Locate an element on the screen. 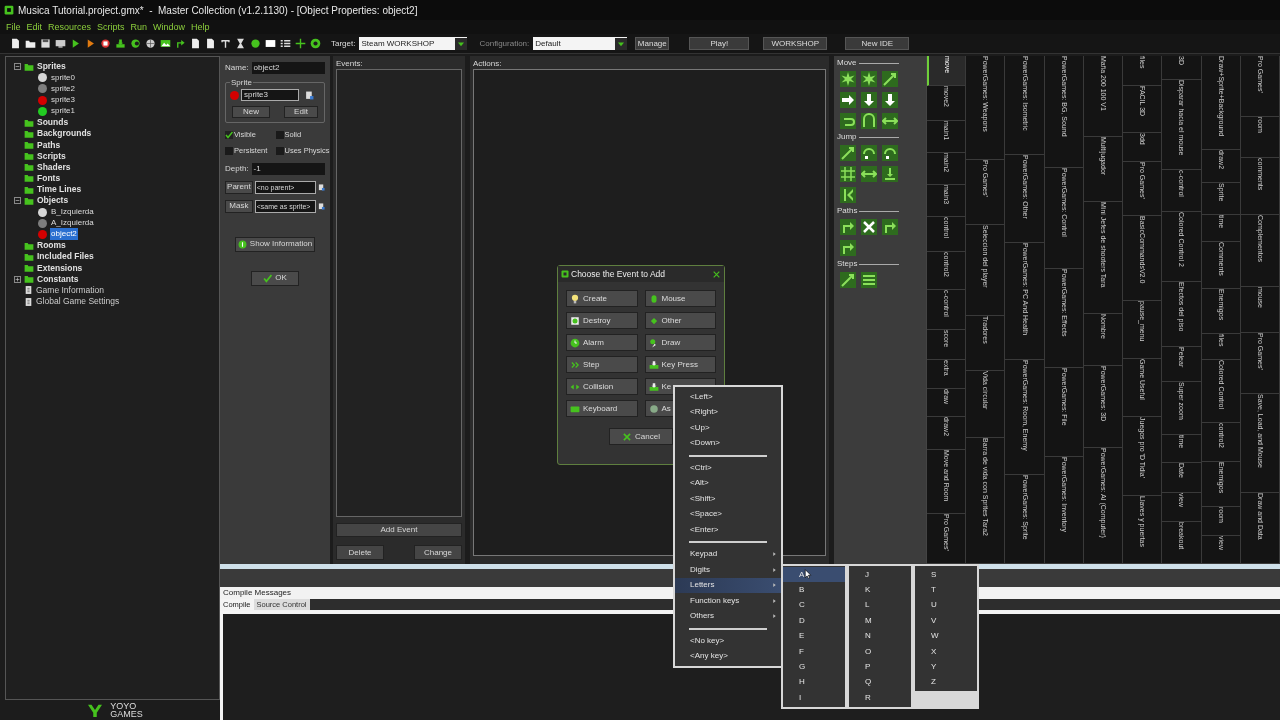 The image size is (1280, 720). menu-item: Digits is located at coordinates (728, 570).